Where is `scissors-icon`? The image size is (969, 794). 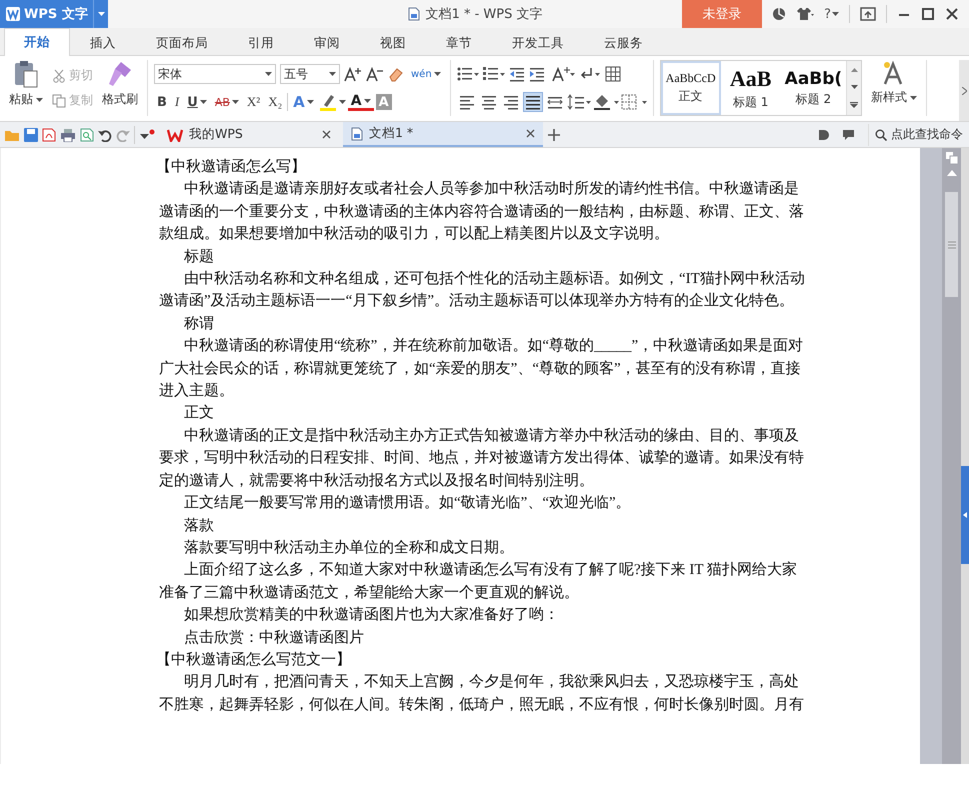 scissors-icon is located at coordinates (59, 75).